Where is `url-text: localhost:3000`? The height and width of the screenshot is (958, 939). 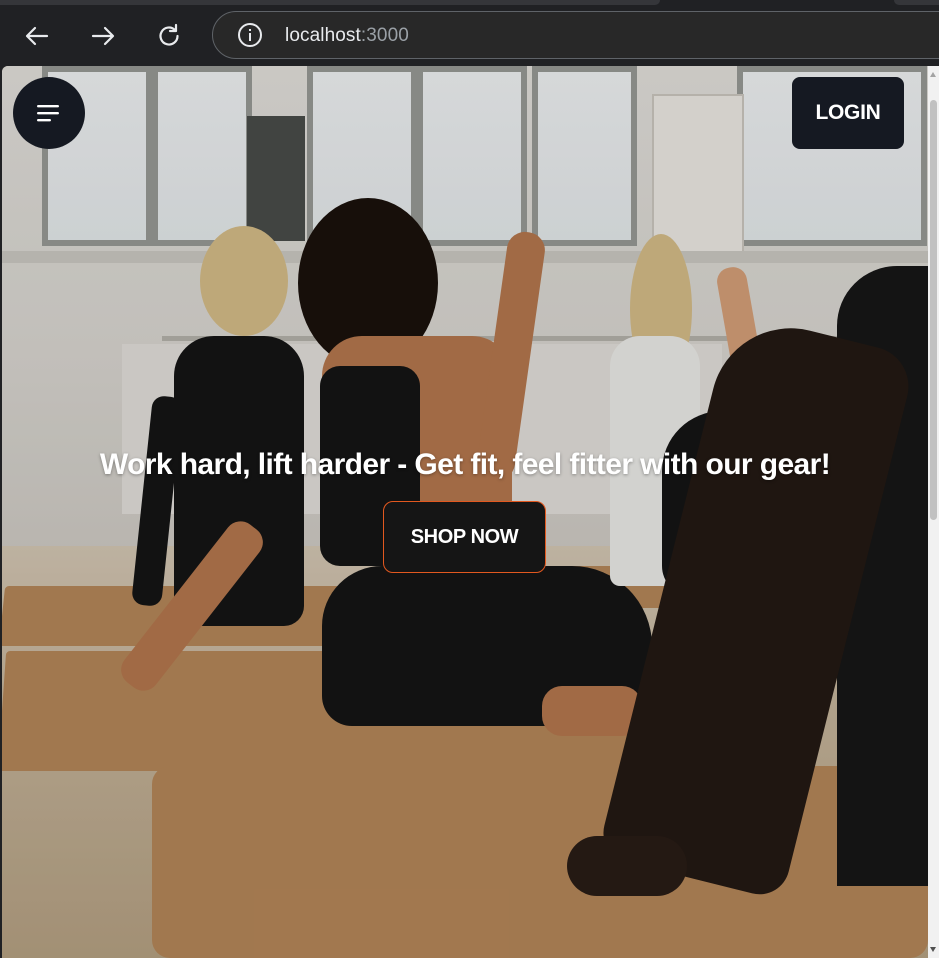 url-text: localhost:3000 is located at coordinates (347, 36).